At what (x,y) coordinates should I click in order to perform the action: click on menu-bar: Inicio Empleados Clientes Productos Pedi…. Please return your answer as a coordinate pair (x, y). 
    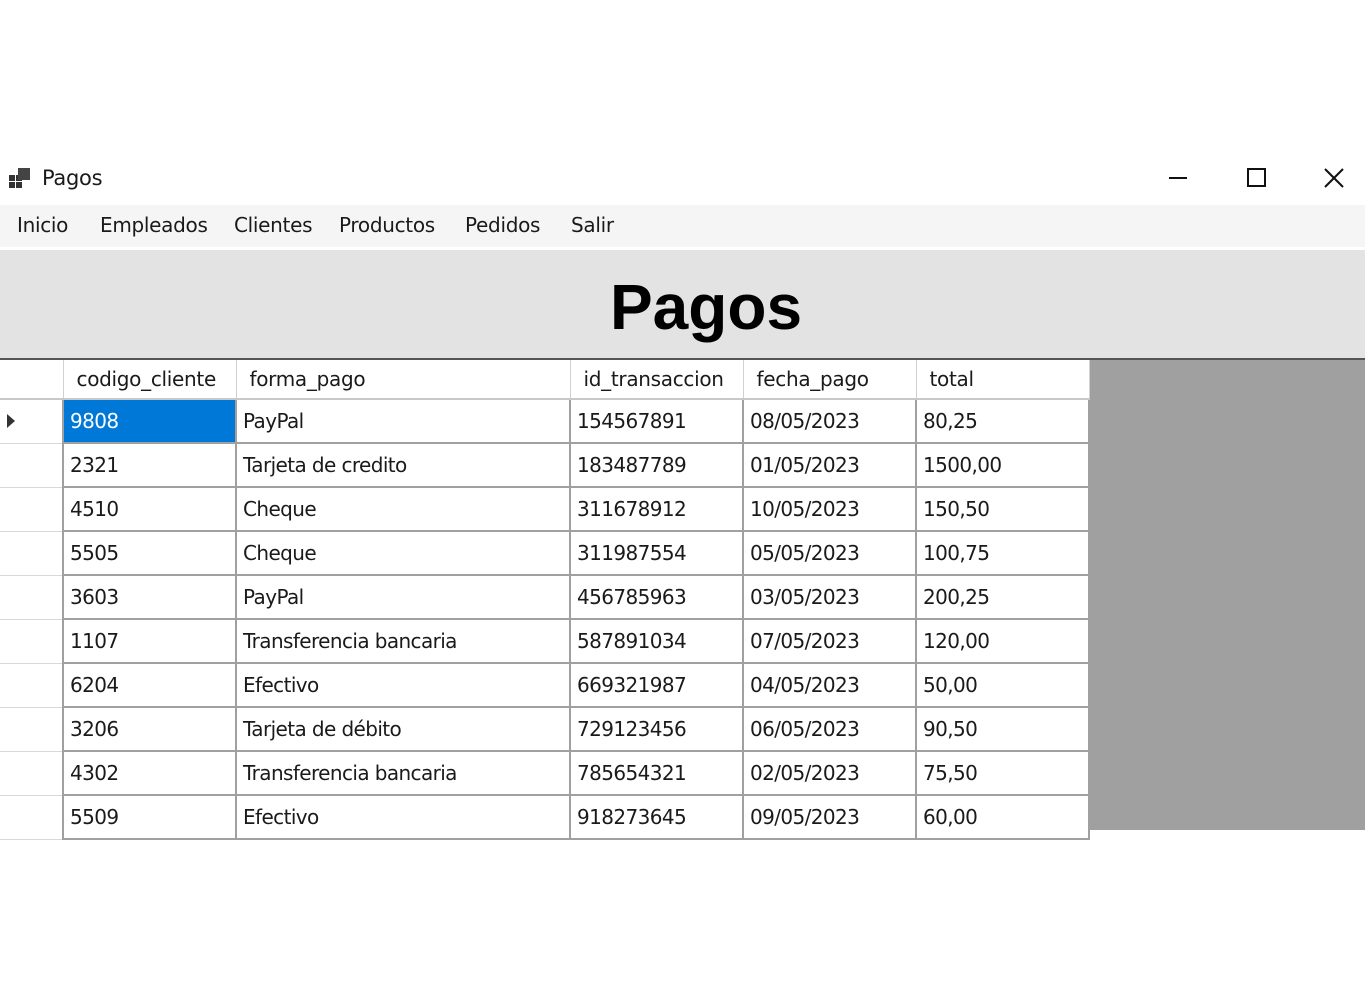
    Looking at the image, I should click on (682, 226).